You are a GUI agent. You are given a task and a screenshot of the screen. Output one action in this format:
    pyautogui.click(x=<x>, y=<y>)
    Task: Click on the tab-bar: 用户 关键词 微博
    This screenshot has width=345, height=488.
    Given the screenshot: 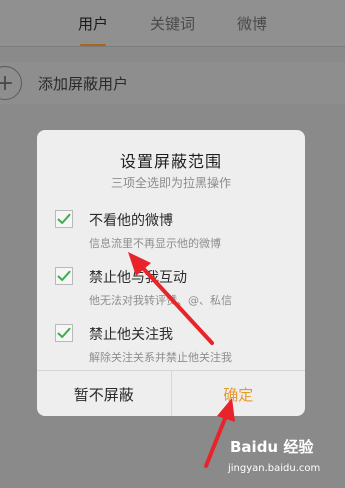 What is the action you would take?
    pyautogui.click(x=172, y=23)
    